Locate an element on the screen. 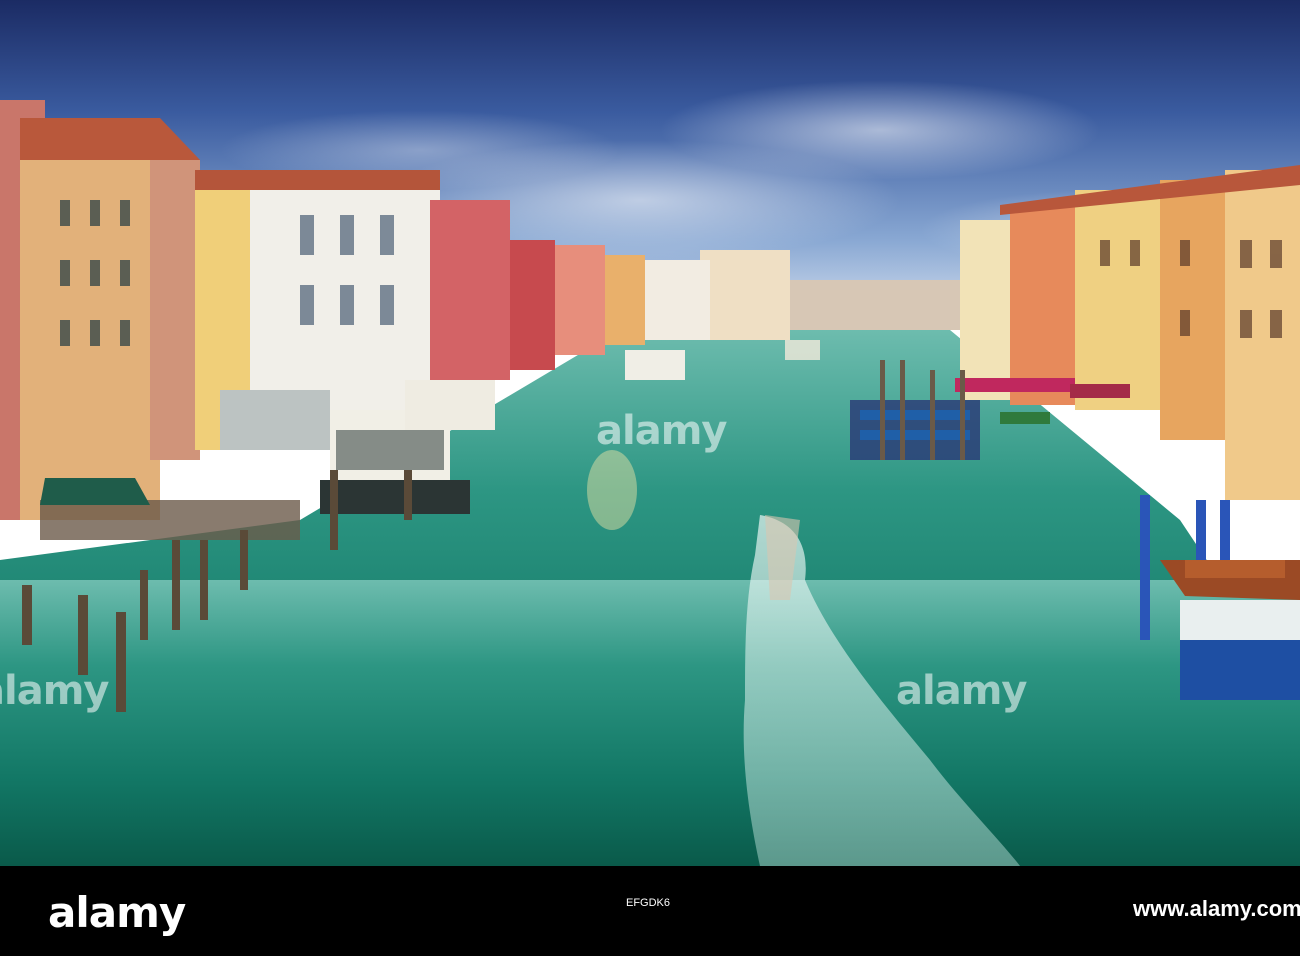 The height and width of the screenshot is (956, 1300). alamy-url: www.alamy.com is located at coordinates (1216, 908).